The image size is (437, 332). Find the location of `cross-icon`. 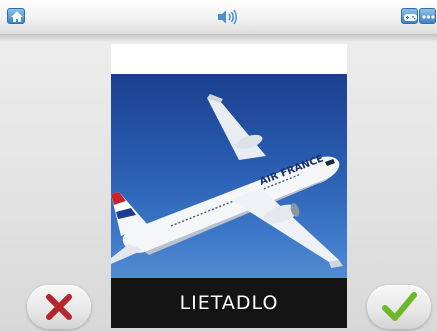

cross-icon is located at coordinates (59, 307).